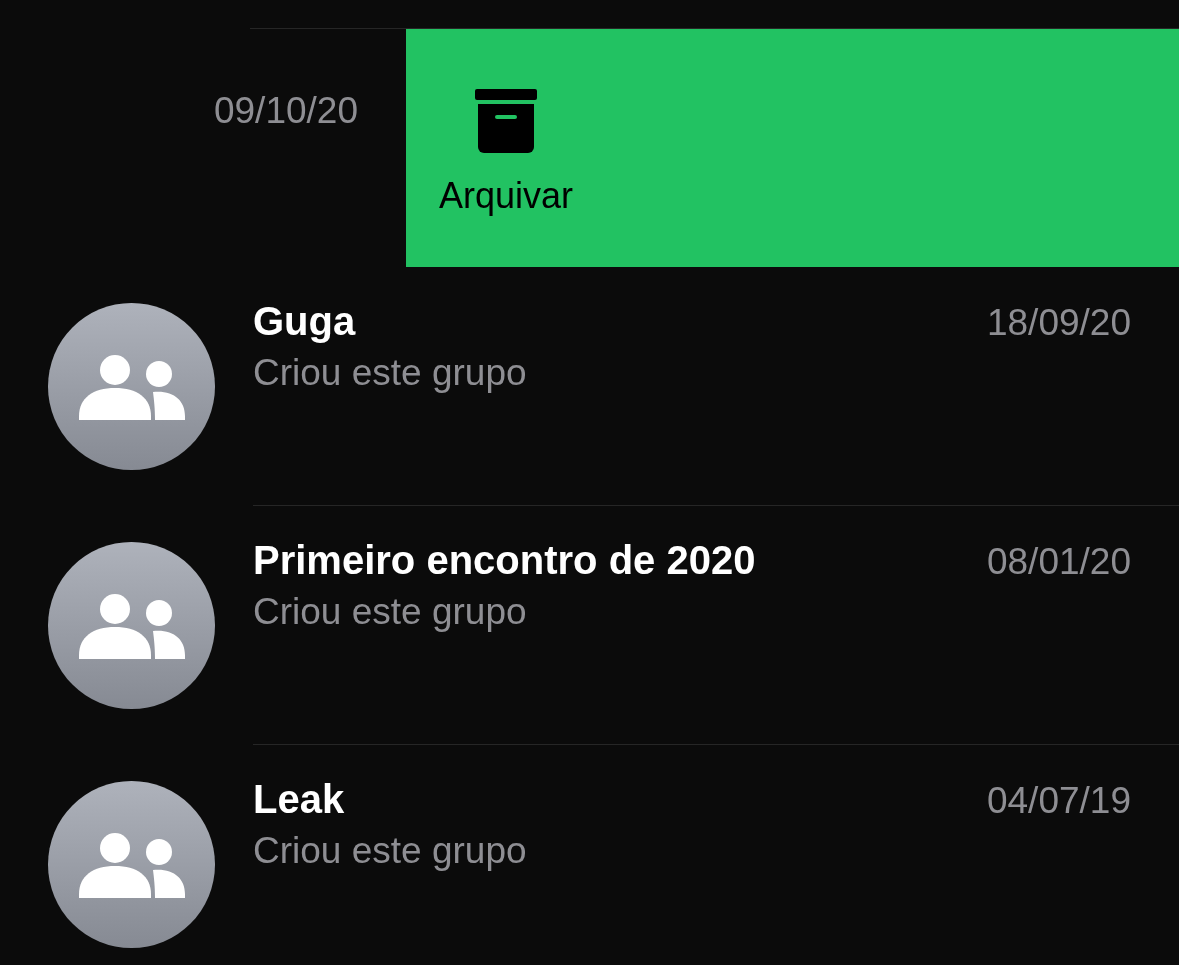 Image resolution: width=1179 pixels, height=965 pixels. What do you see at coordinates (304, 321) in the screenshot?
I see `chat-name: Guga` at bounding box center [304, 321].